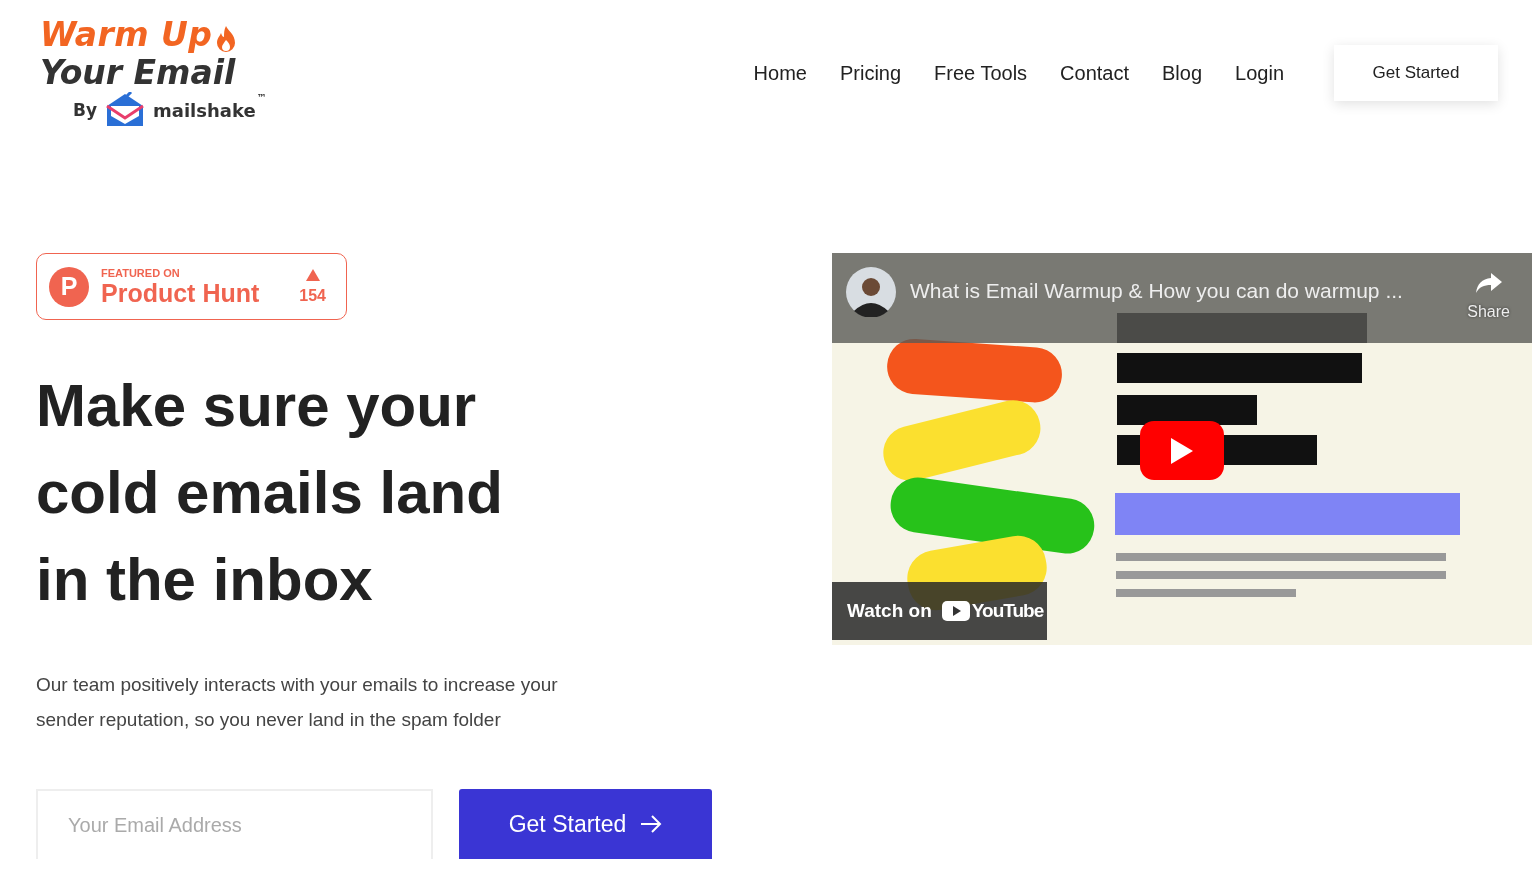 Image resolution: width=1534 pixels, height=879 pixels. I want to click on flame-icon, so click(225, 39).